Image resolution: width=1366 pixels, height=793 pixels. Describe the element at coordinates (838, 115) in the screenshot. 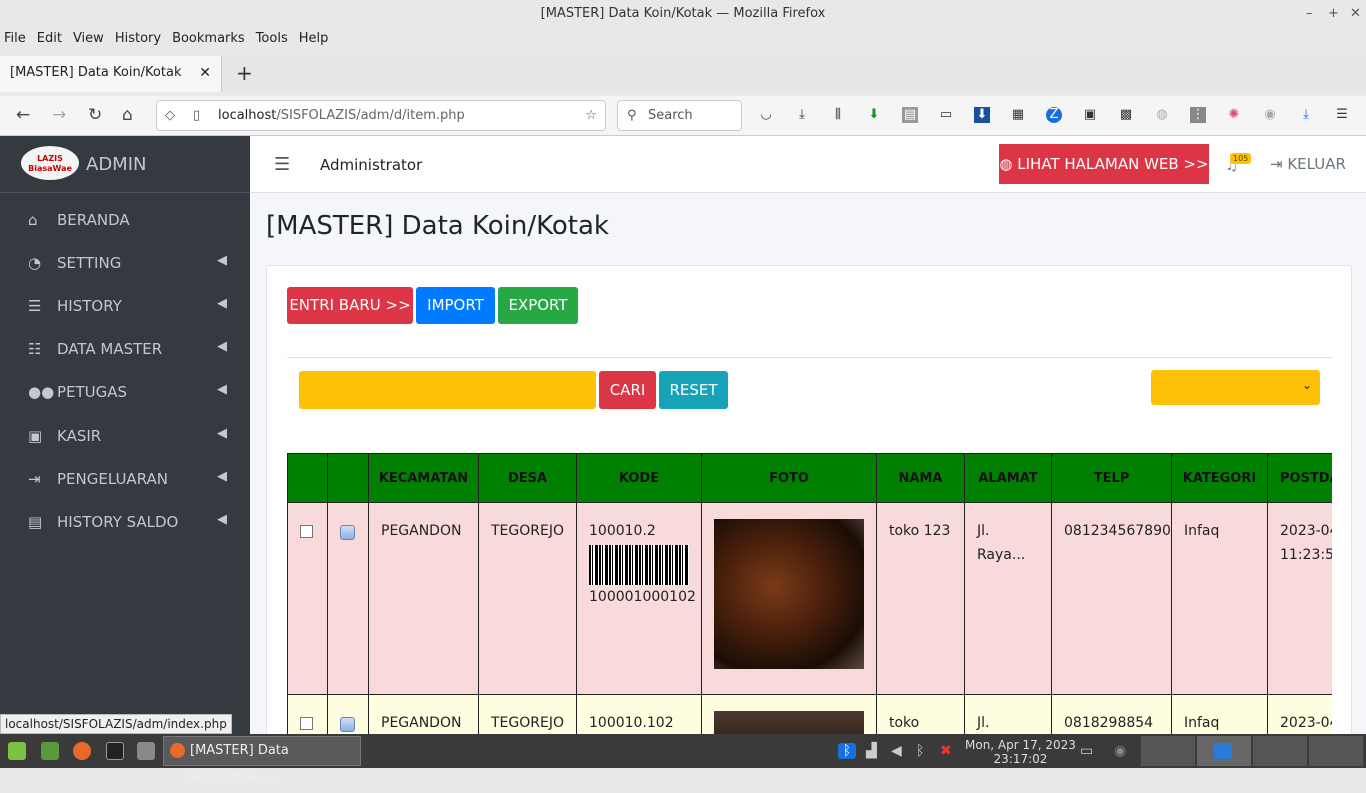

I see `library-icon: ⫼` at that location.